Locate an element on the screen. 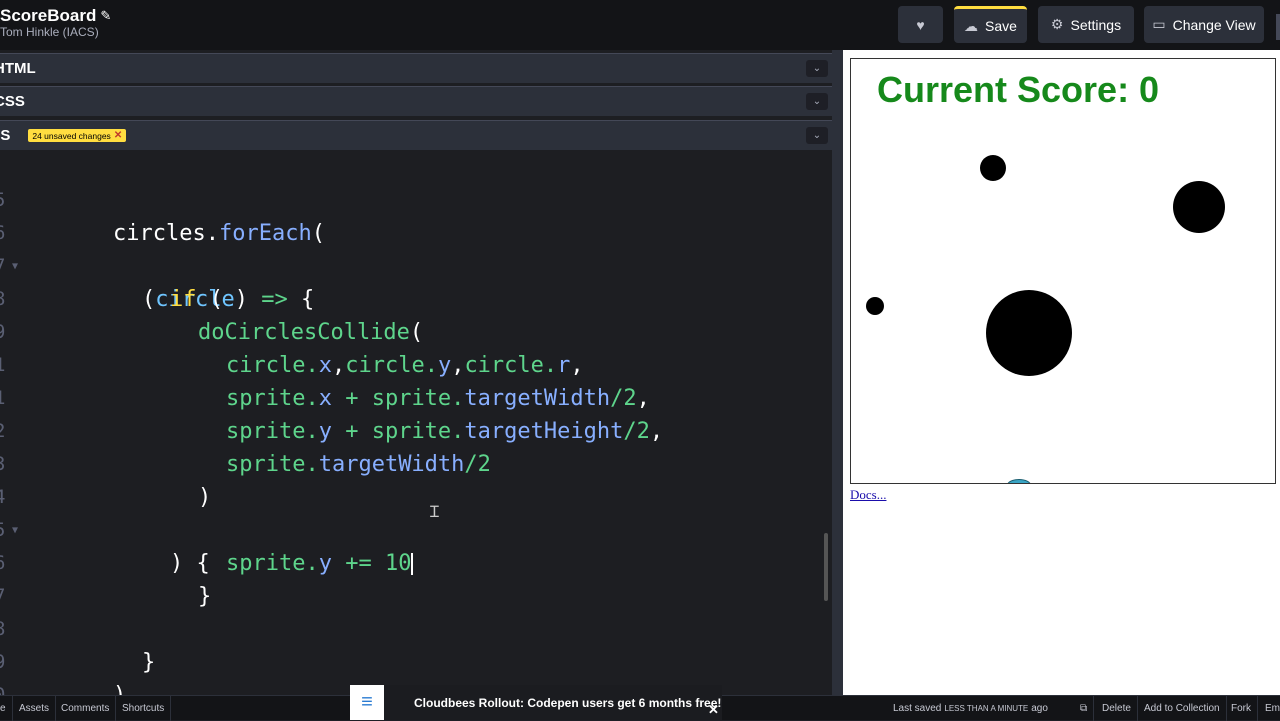 Image resolution: width=1280 pixels, height=721 pixels. code-line: 9 ) is located at coordinates (410, 654).